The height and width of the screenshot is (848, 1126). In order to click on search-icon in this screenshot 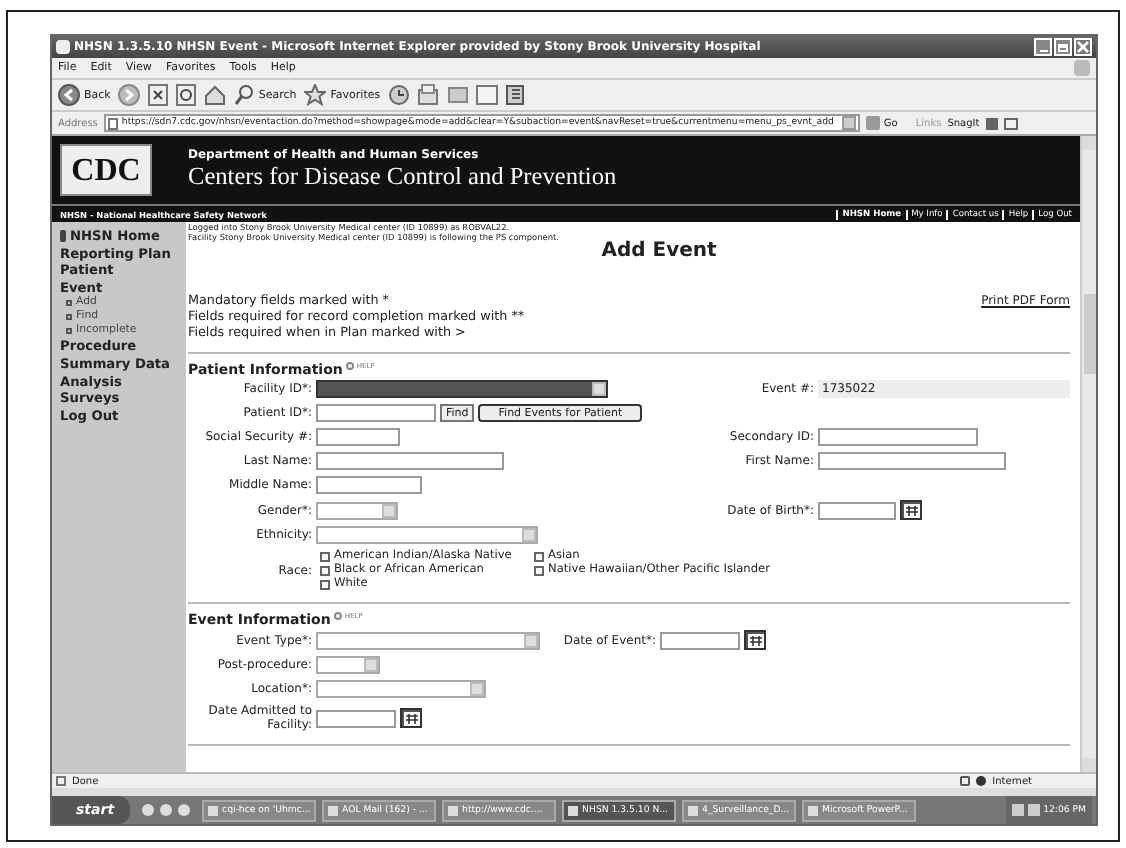, I will do `click(244, 95)`.